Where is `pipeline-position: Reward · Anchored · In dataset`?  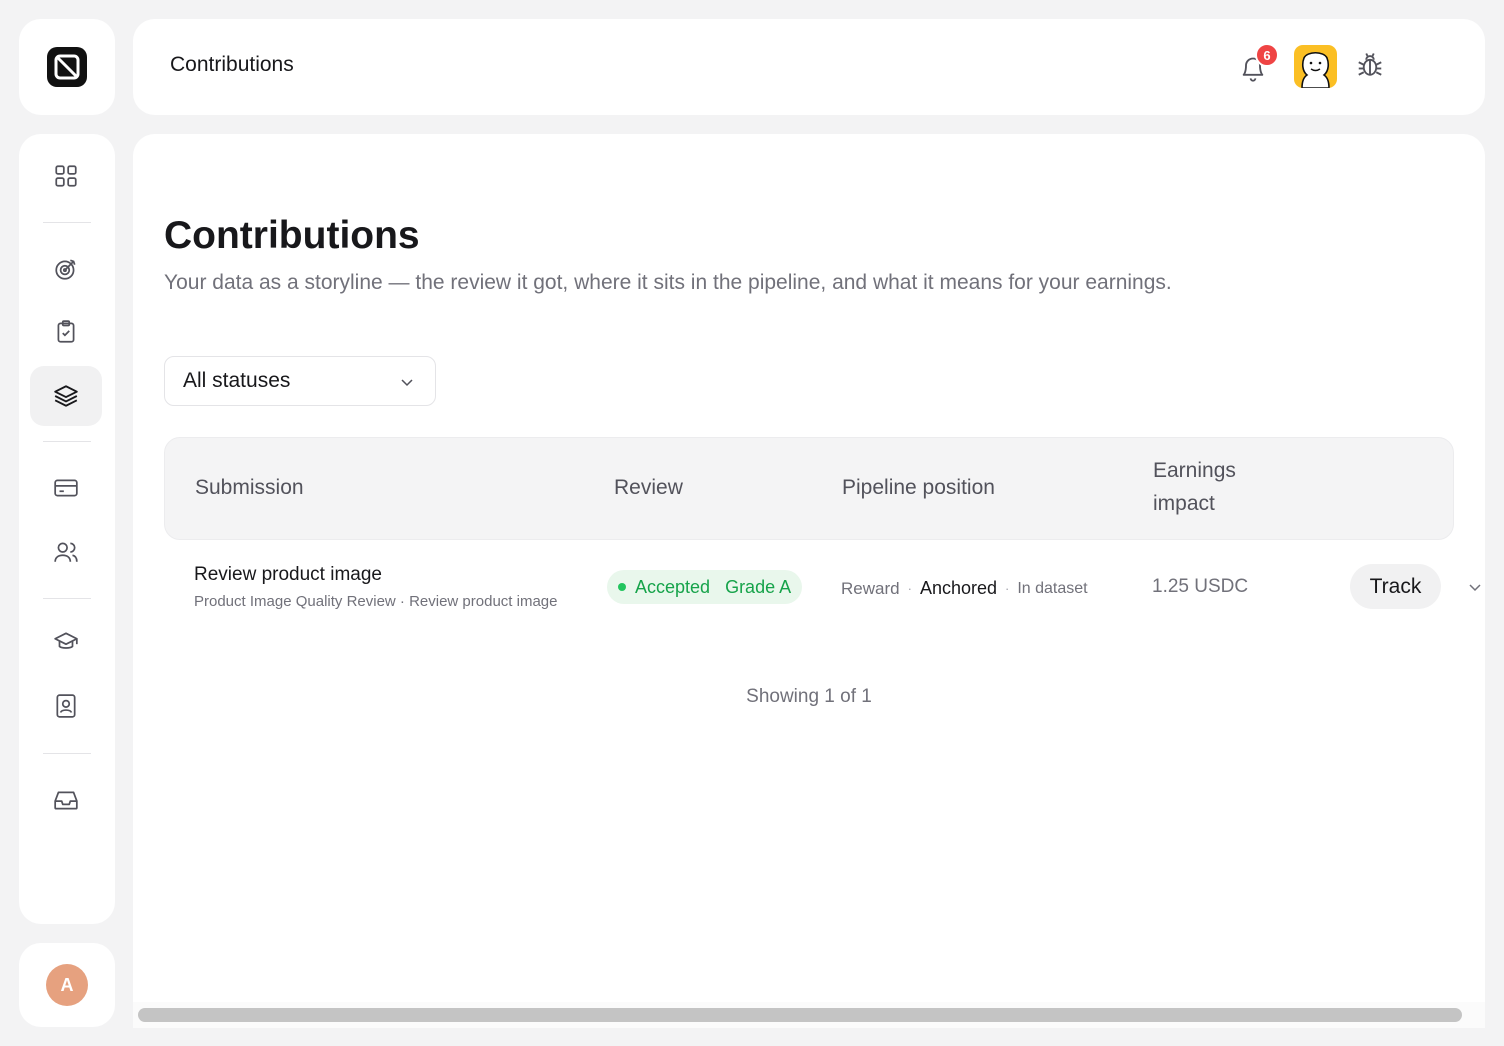
pipeline-position: Reward · Anchored · In dataset is located at coordinates (964, 588).